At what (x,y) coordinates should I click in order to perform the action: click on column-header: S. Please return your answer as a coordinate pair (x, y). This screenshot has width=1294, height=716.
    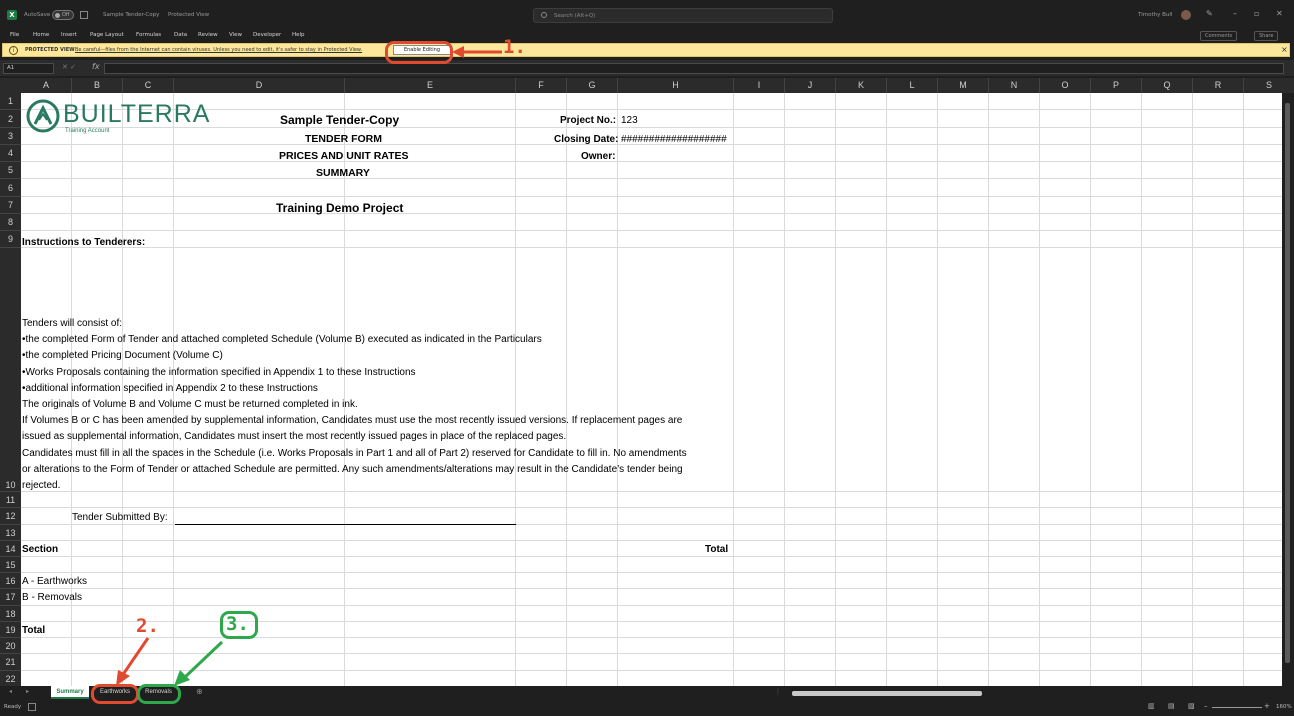
    Looking at the image, I should click on (1269, 85).